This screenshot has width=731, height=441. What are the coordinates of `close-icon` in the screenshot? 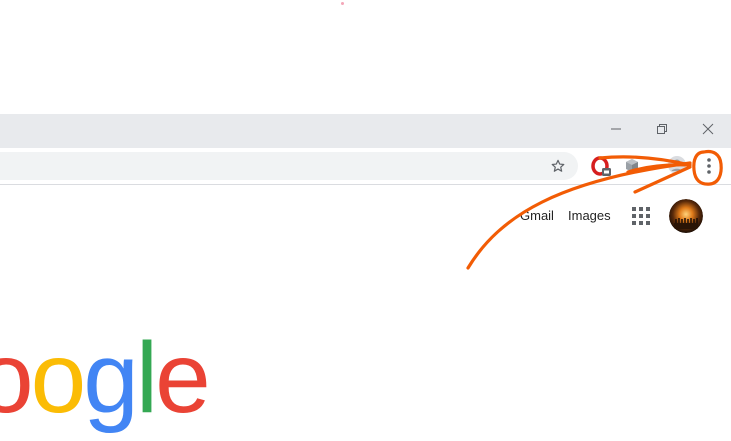 It's located at (708, 129).